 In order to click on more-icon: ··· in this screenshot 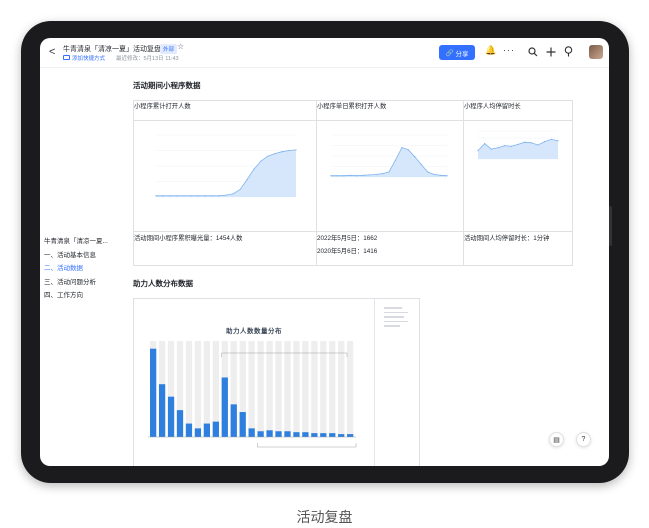, I will do `click(509, 50)`.